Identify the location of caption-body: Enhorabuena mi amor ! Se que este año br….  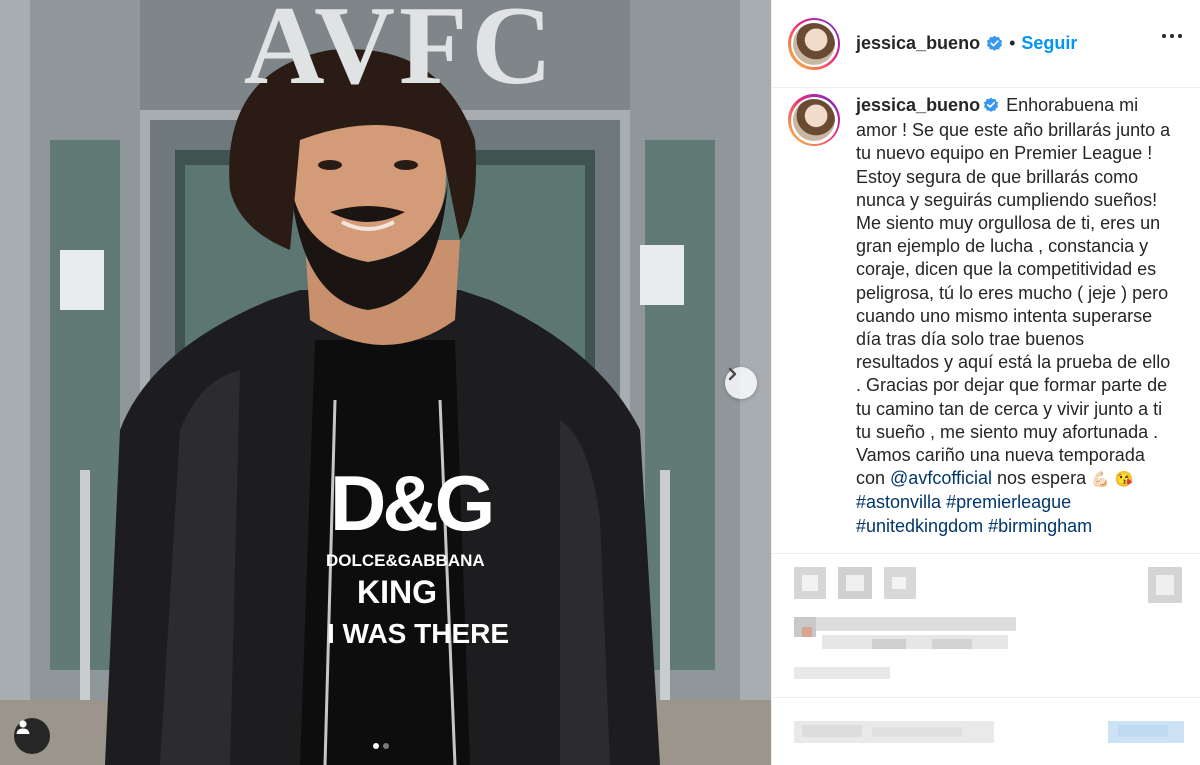
(1013, 292).